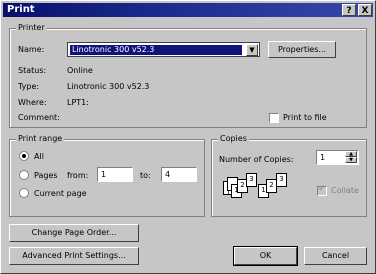 The height and width of the screenshot is (274, 376). I want to click on status-label: Status:, so click(32, 70).